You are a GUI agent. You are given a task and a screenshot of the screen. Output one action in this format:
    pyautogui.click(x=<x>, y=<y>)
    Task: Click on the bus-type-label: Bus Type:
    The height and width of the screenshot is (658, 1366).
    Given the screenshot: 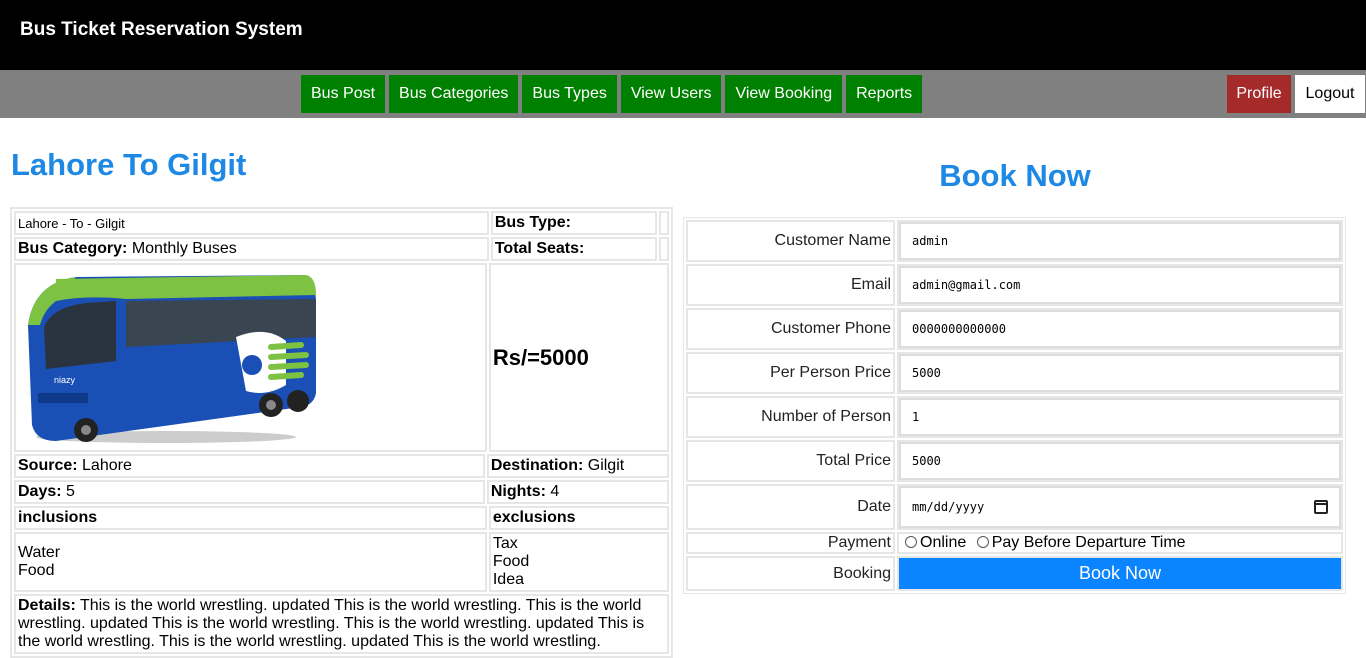 What is the action you would take?
    pyautogui.click(x=532, y=222)
    